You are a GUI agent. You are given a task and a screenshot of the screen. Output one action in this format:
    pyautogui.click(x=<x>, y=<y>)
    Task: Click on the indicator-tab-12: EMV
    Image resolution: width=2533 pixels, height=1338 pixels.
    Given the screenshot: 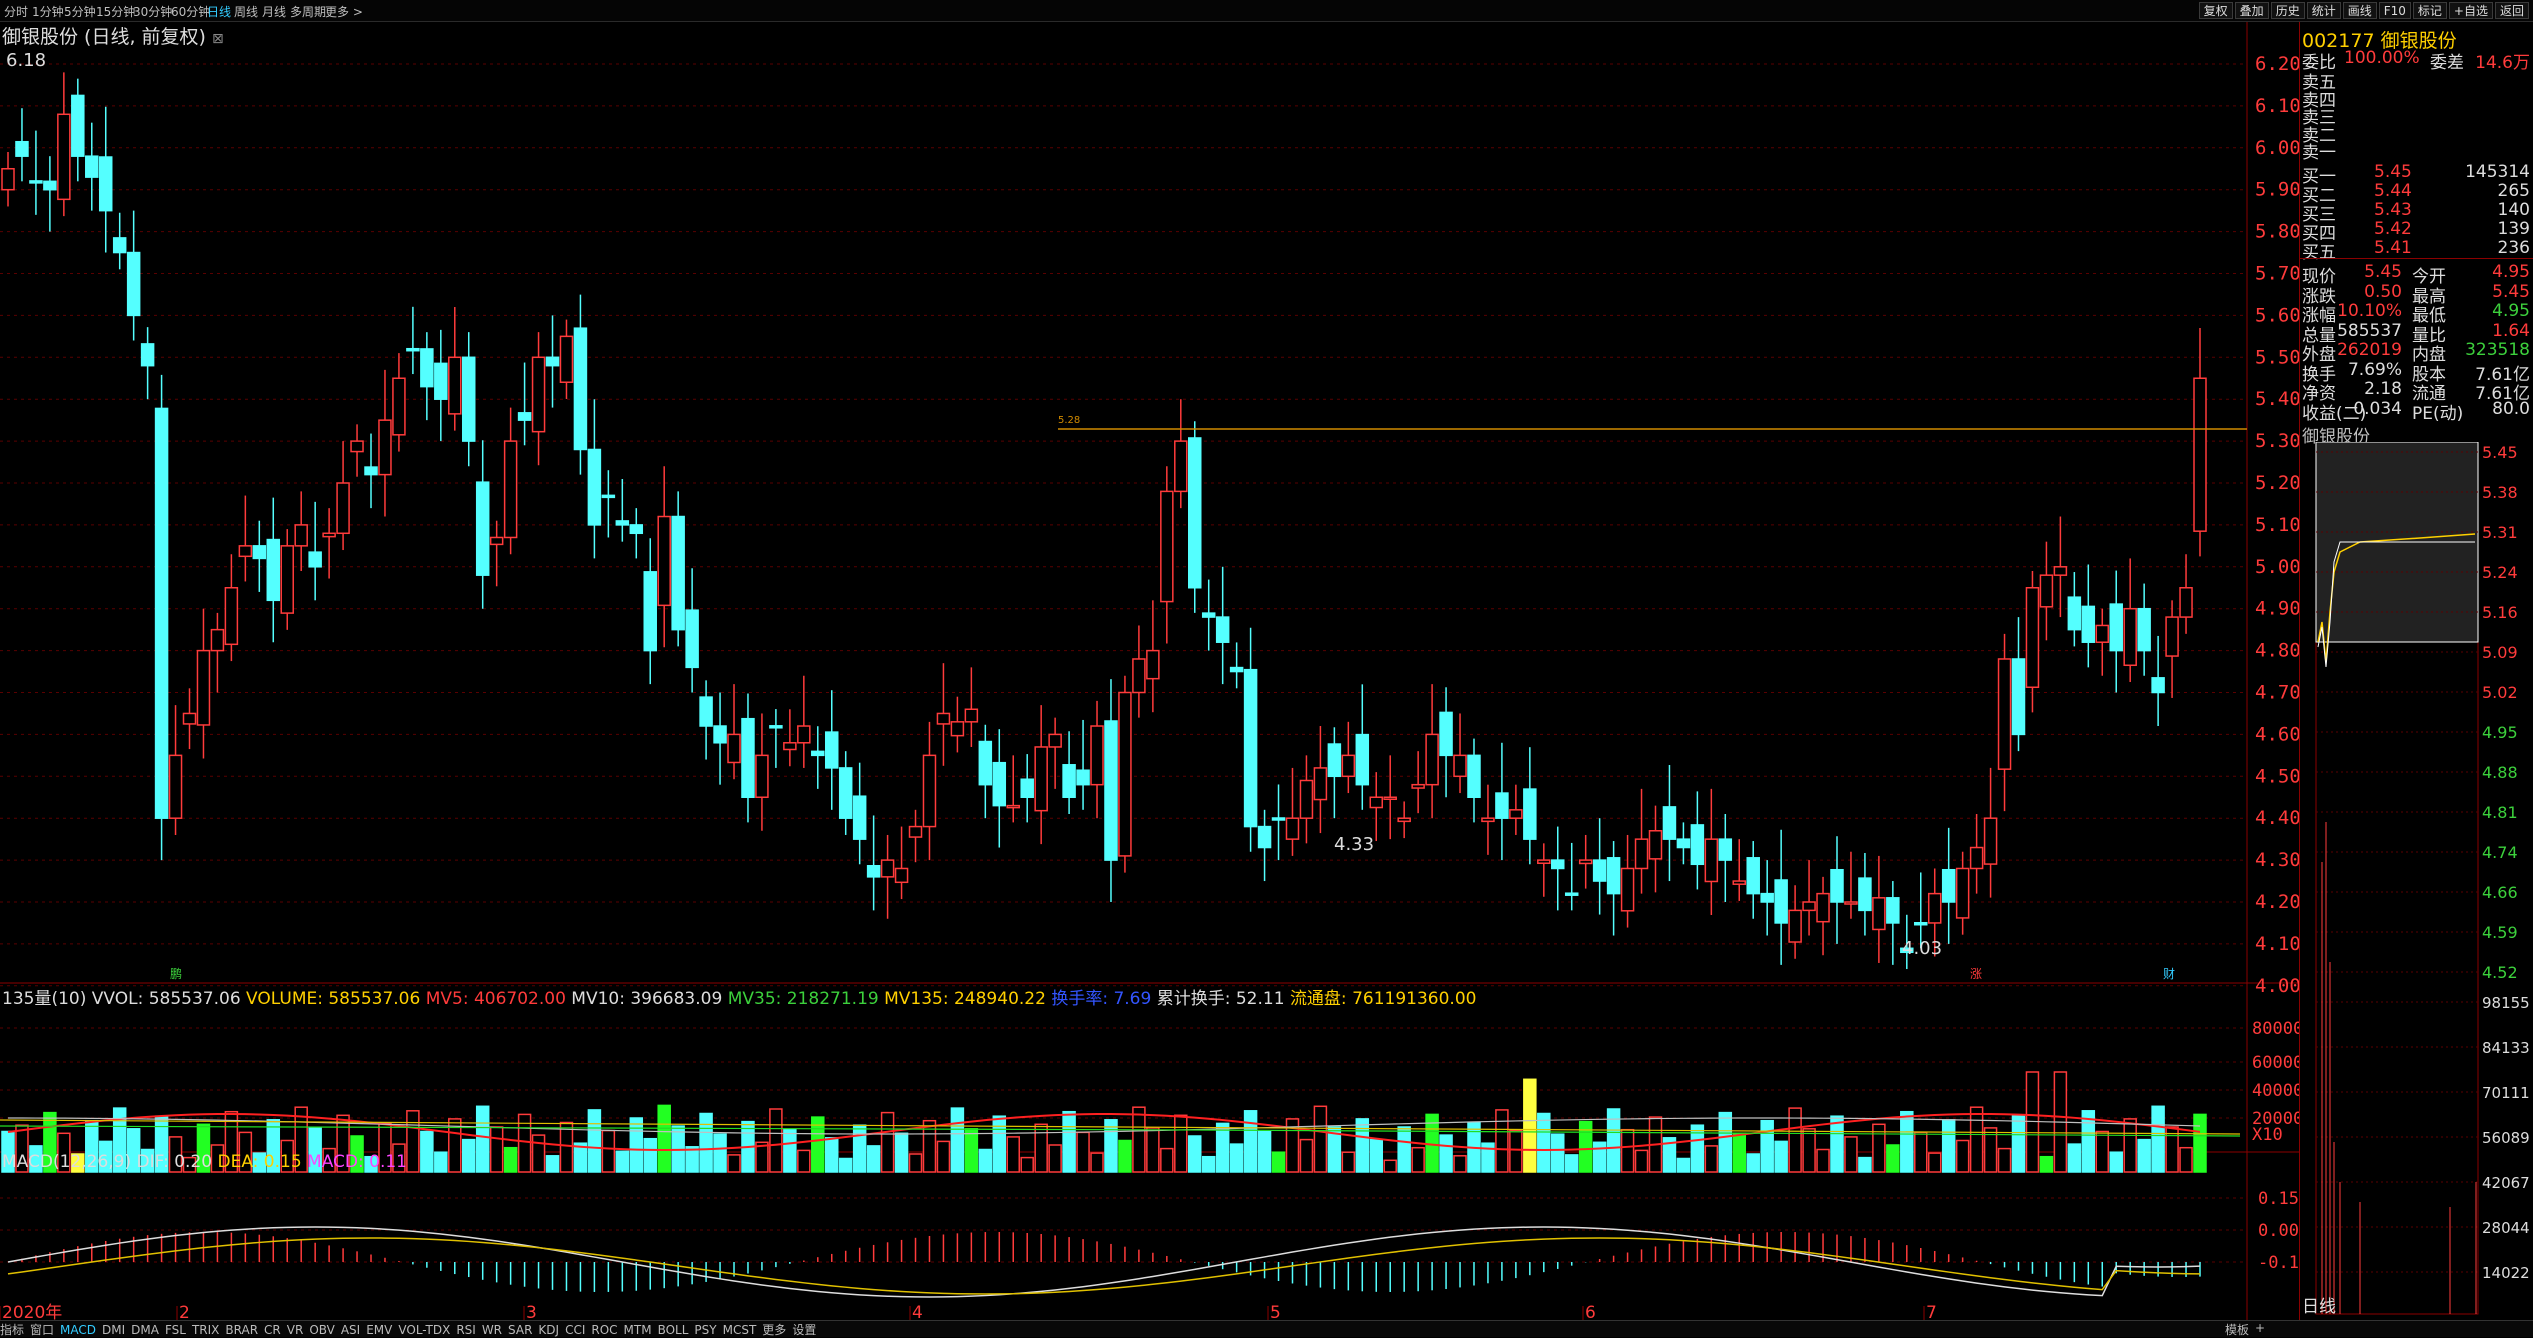 What is the action you would take?
    pyautogui.click(x=379, y=1330)
    